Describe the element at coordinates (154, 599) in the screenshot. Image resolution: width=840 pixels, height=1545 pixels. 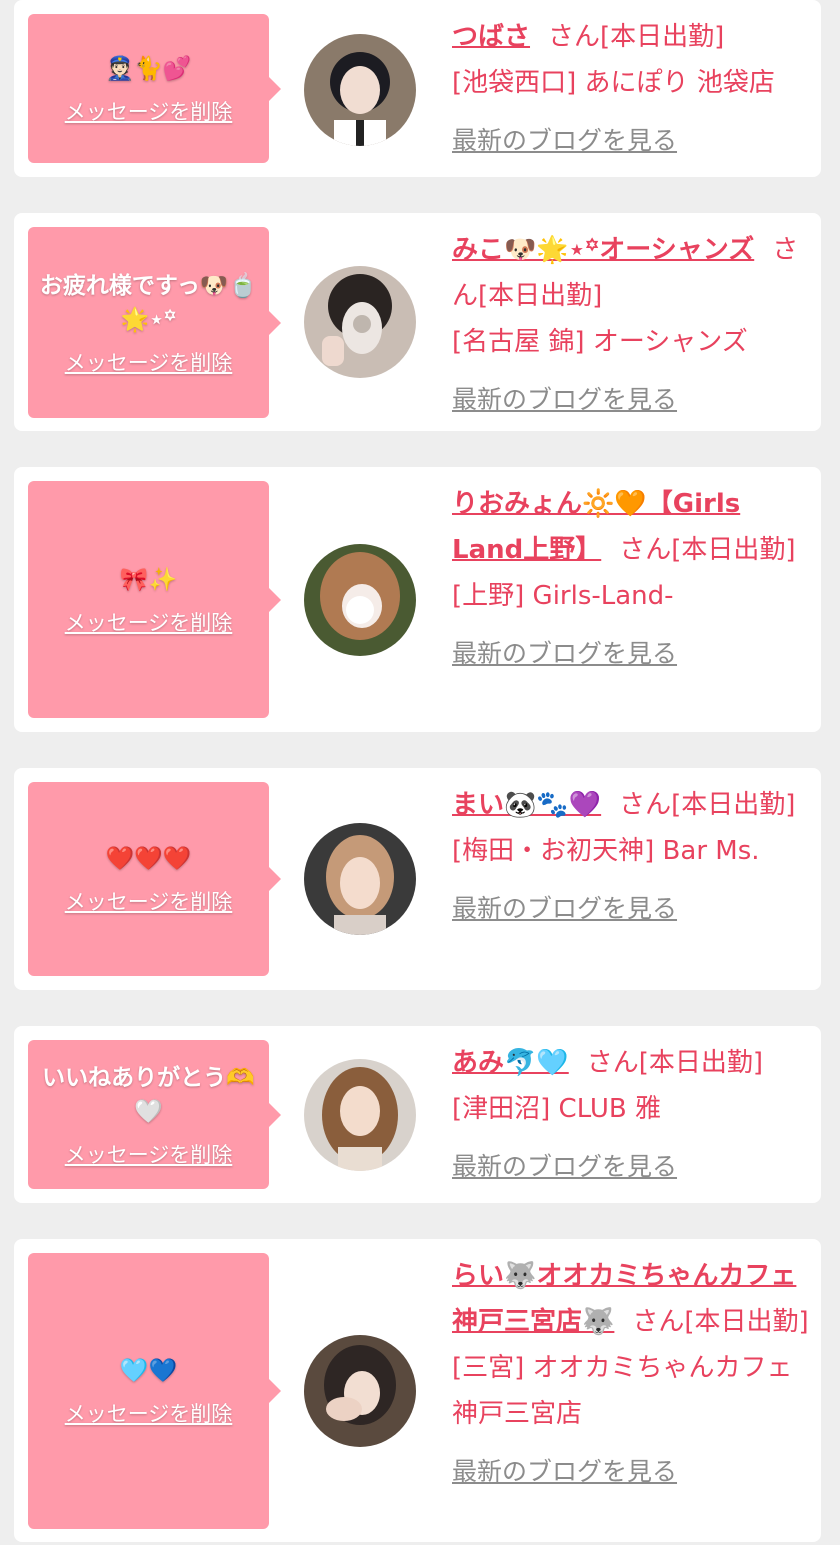
I see `message-bubble: 🎀✨ メッセージを削除` at that location.